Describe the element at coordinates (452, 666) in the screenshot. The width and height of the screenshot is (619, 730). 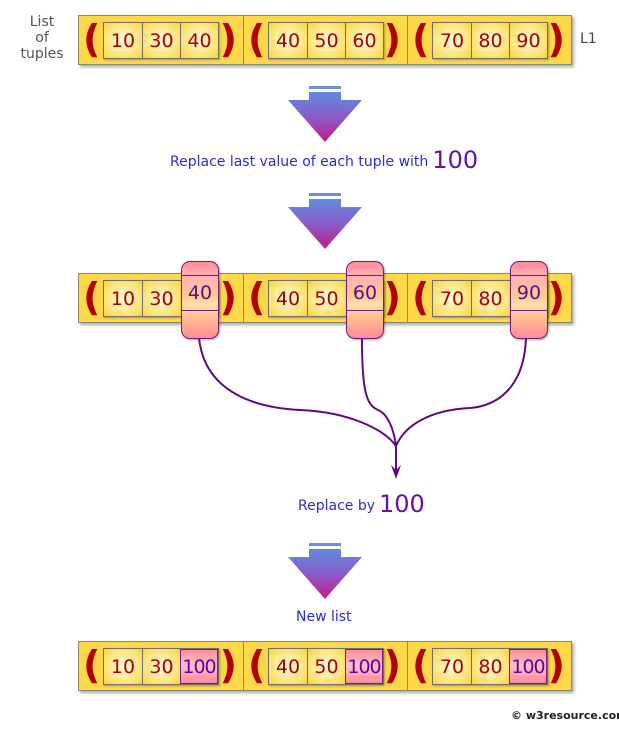
I see `tuple-value: 70` at that location.